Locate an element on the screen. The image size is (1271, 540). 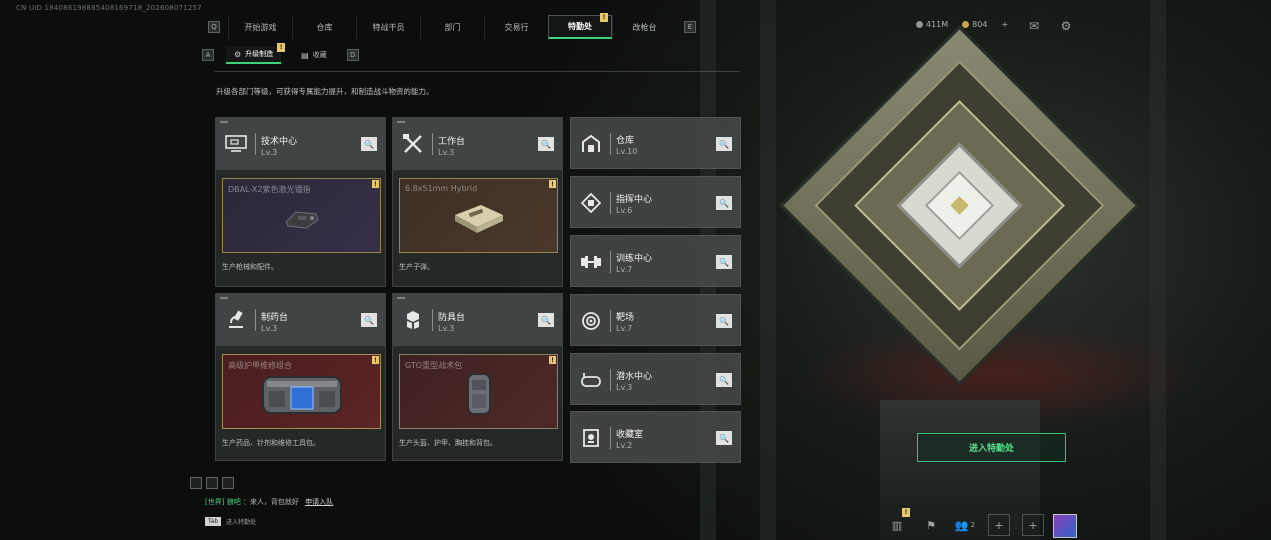
department-card-command-center: 指挥中心 Lv.6 🔍 is located at coordinates (655, 202).